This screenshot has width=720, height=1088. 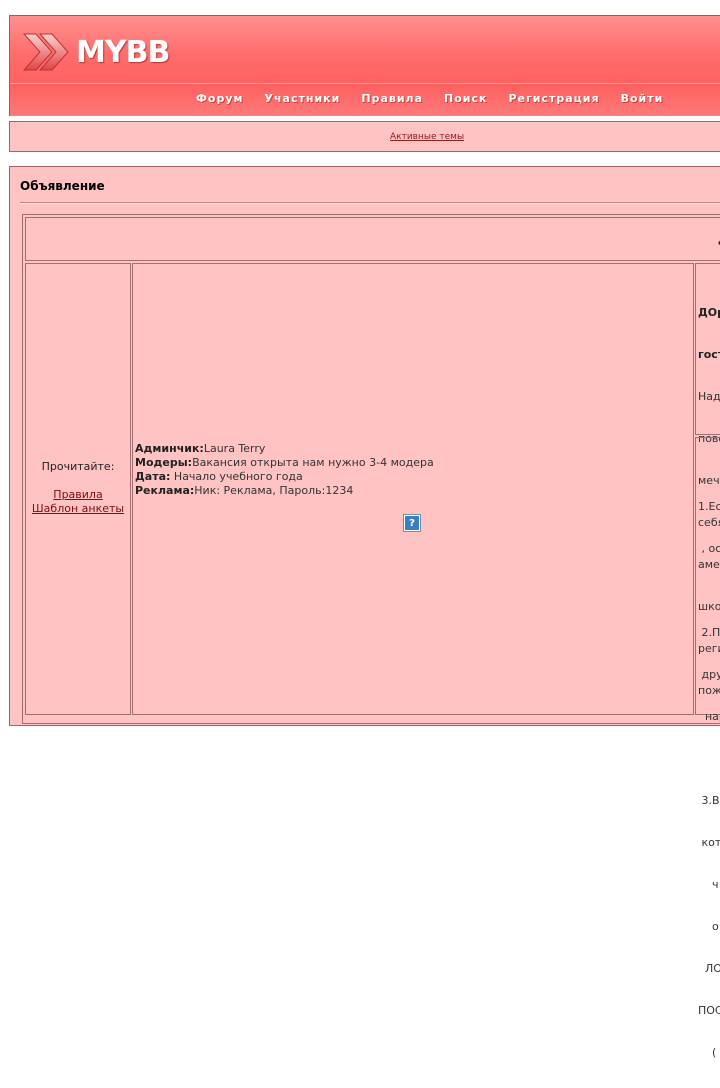 I want to click on announcement-title: Объявление, so click(x=62, y=186).